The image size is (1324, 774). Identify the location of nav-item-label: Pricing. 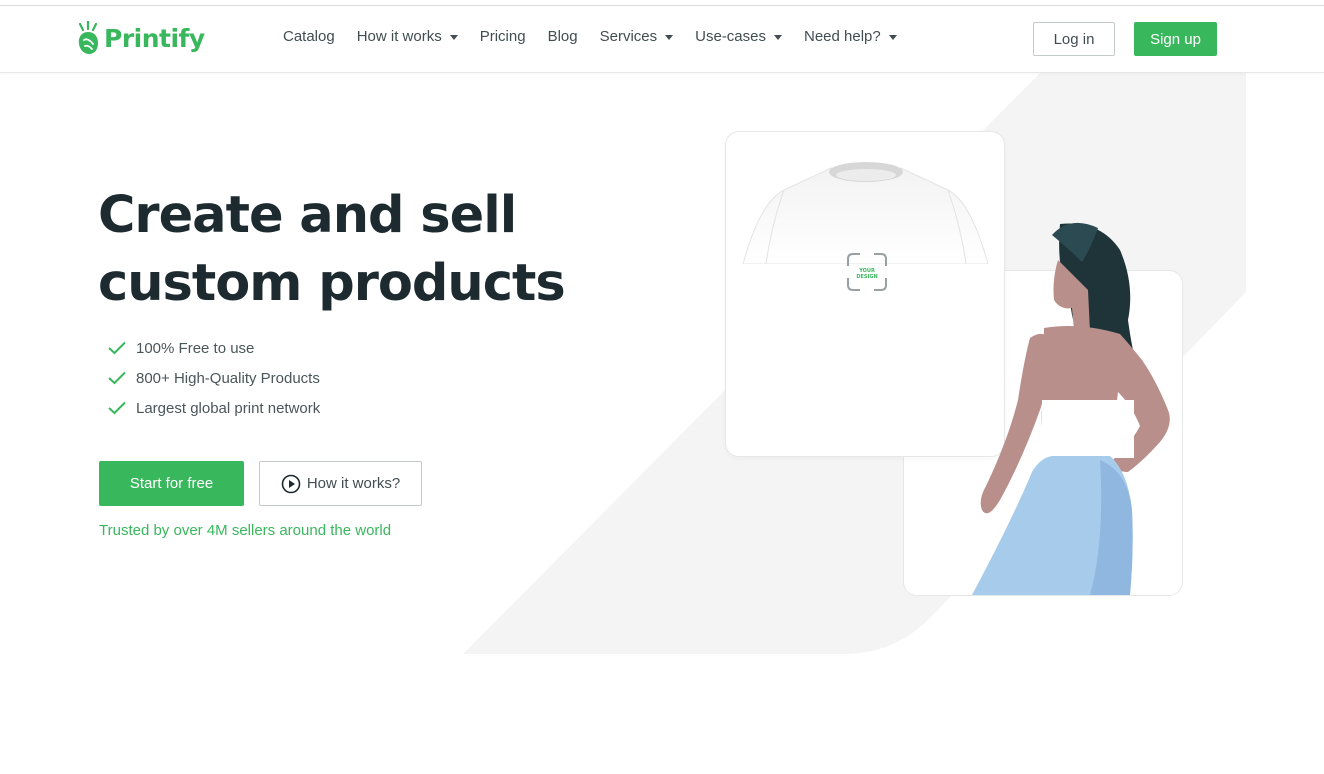
(502, 36).